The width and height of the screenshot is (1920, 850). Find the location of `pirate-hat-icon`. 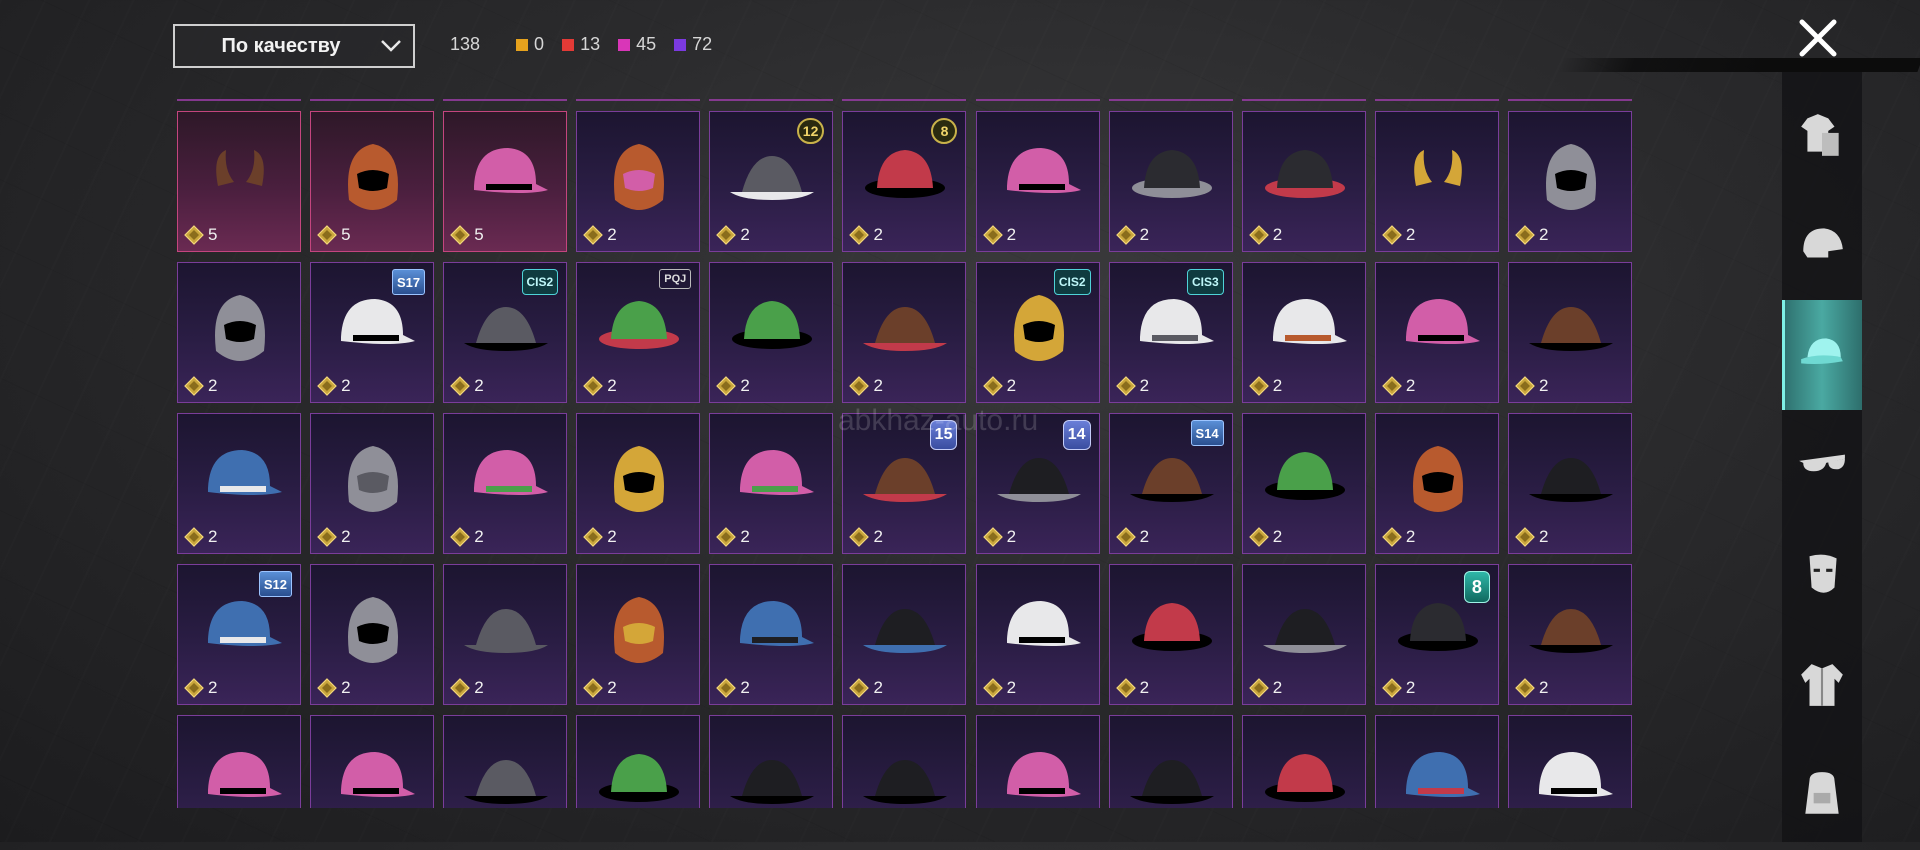

pirate-hat-icon is located at coordinates (905, 631).